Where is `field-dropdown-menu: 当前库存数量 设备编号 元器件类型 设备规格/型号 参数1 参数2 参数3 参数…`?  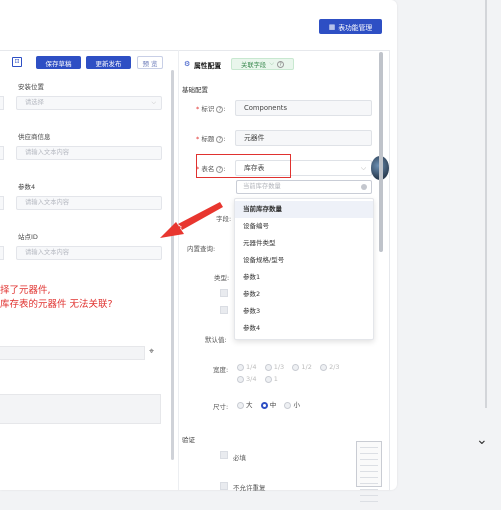 field-dropdown-menu: 当前库存数量 设备编号 元器件类型 设备规格/型号 参数1 参数2 参数3 参数… is located at coordinates (304, 269).